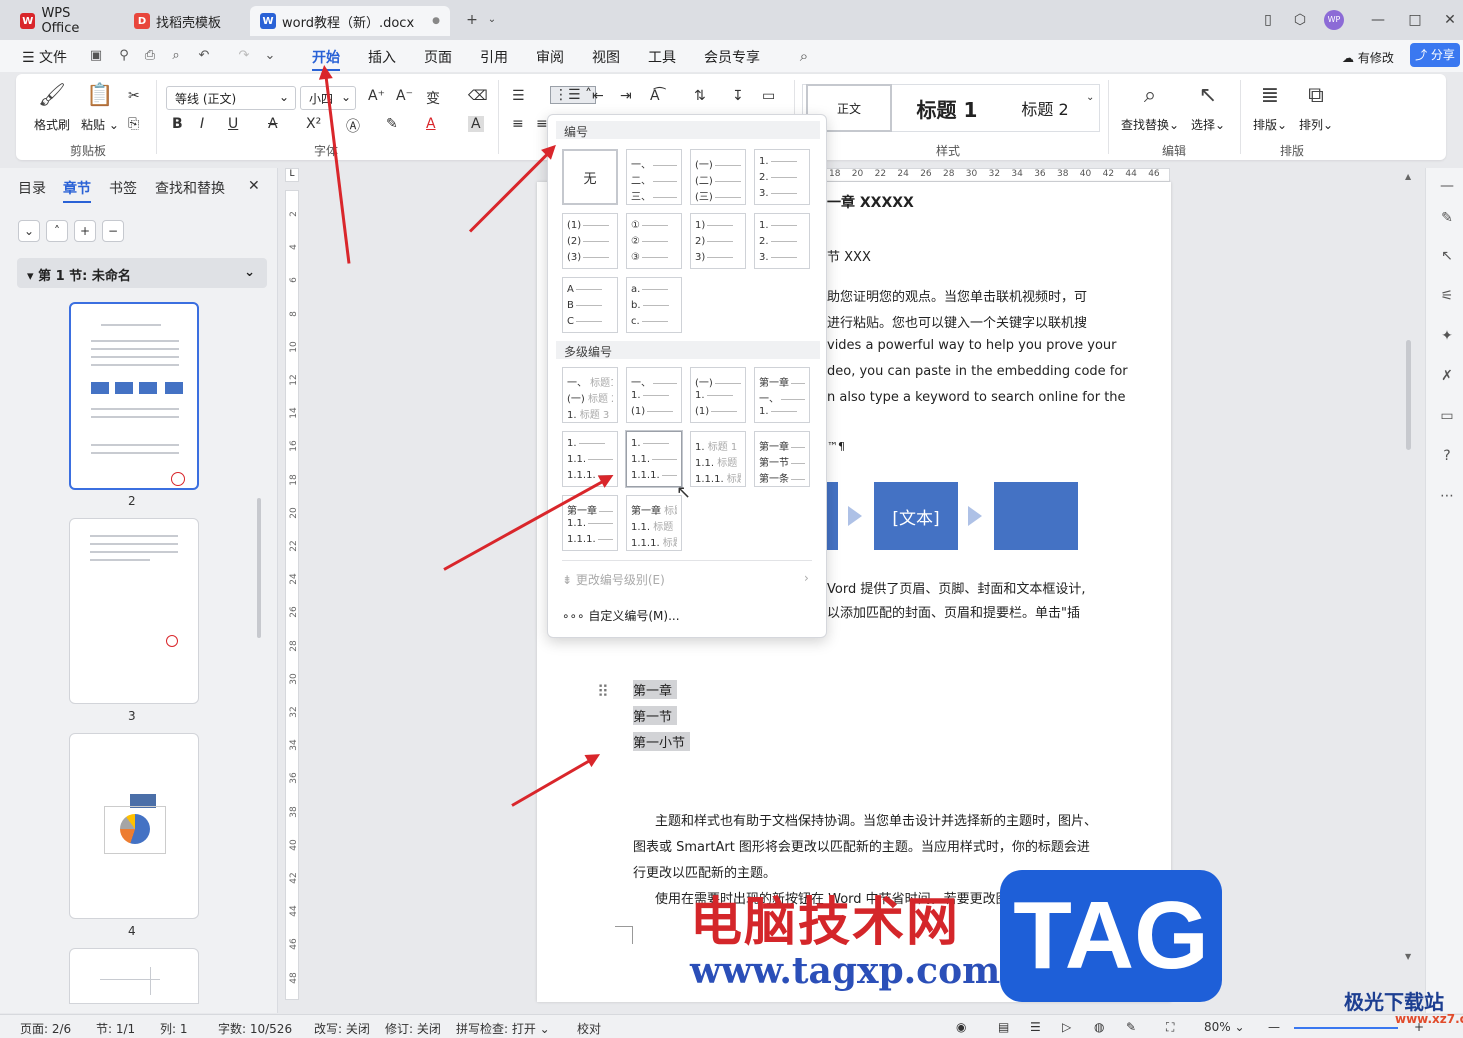  I want to click on bold-icon: B, so click(177, 124).